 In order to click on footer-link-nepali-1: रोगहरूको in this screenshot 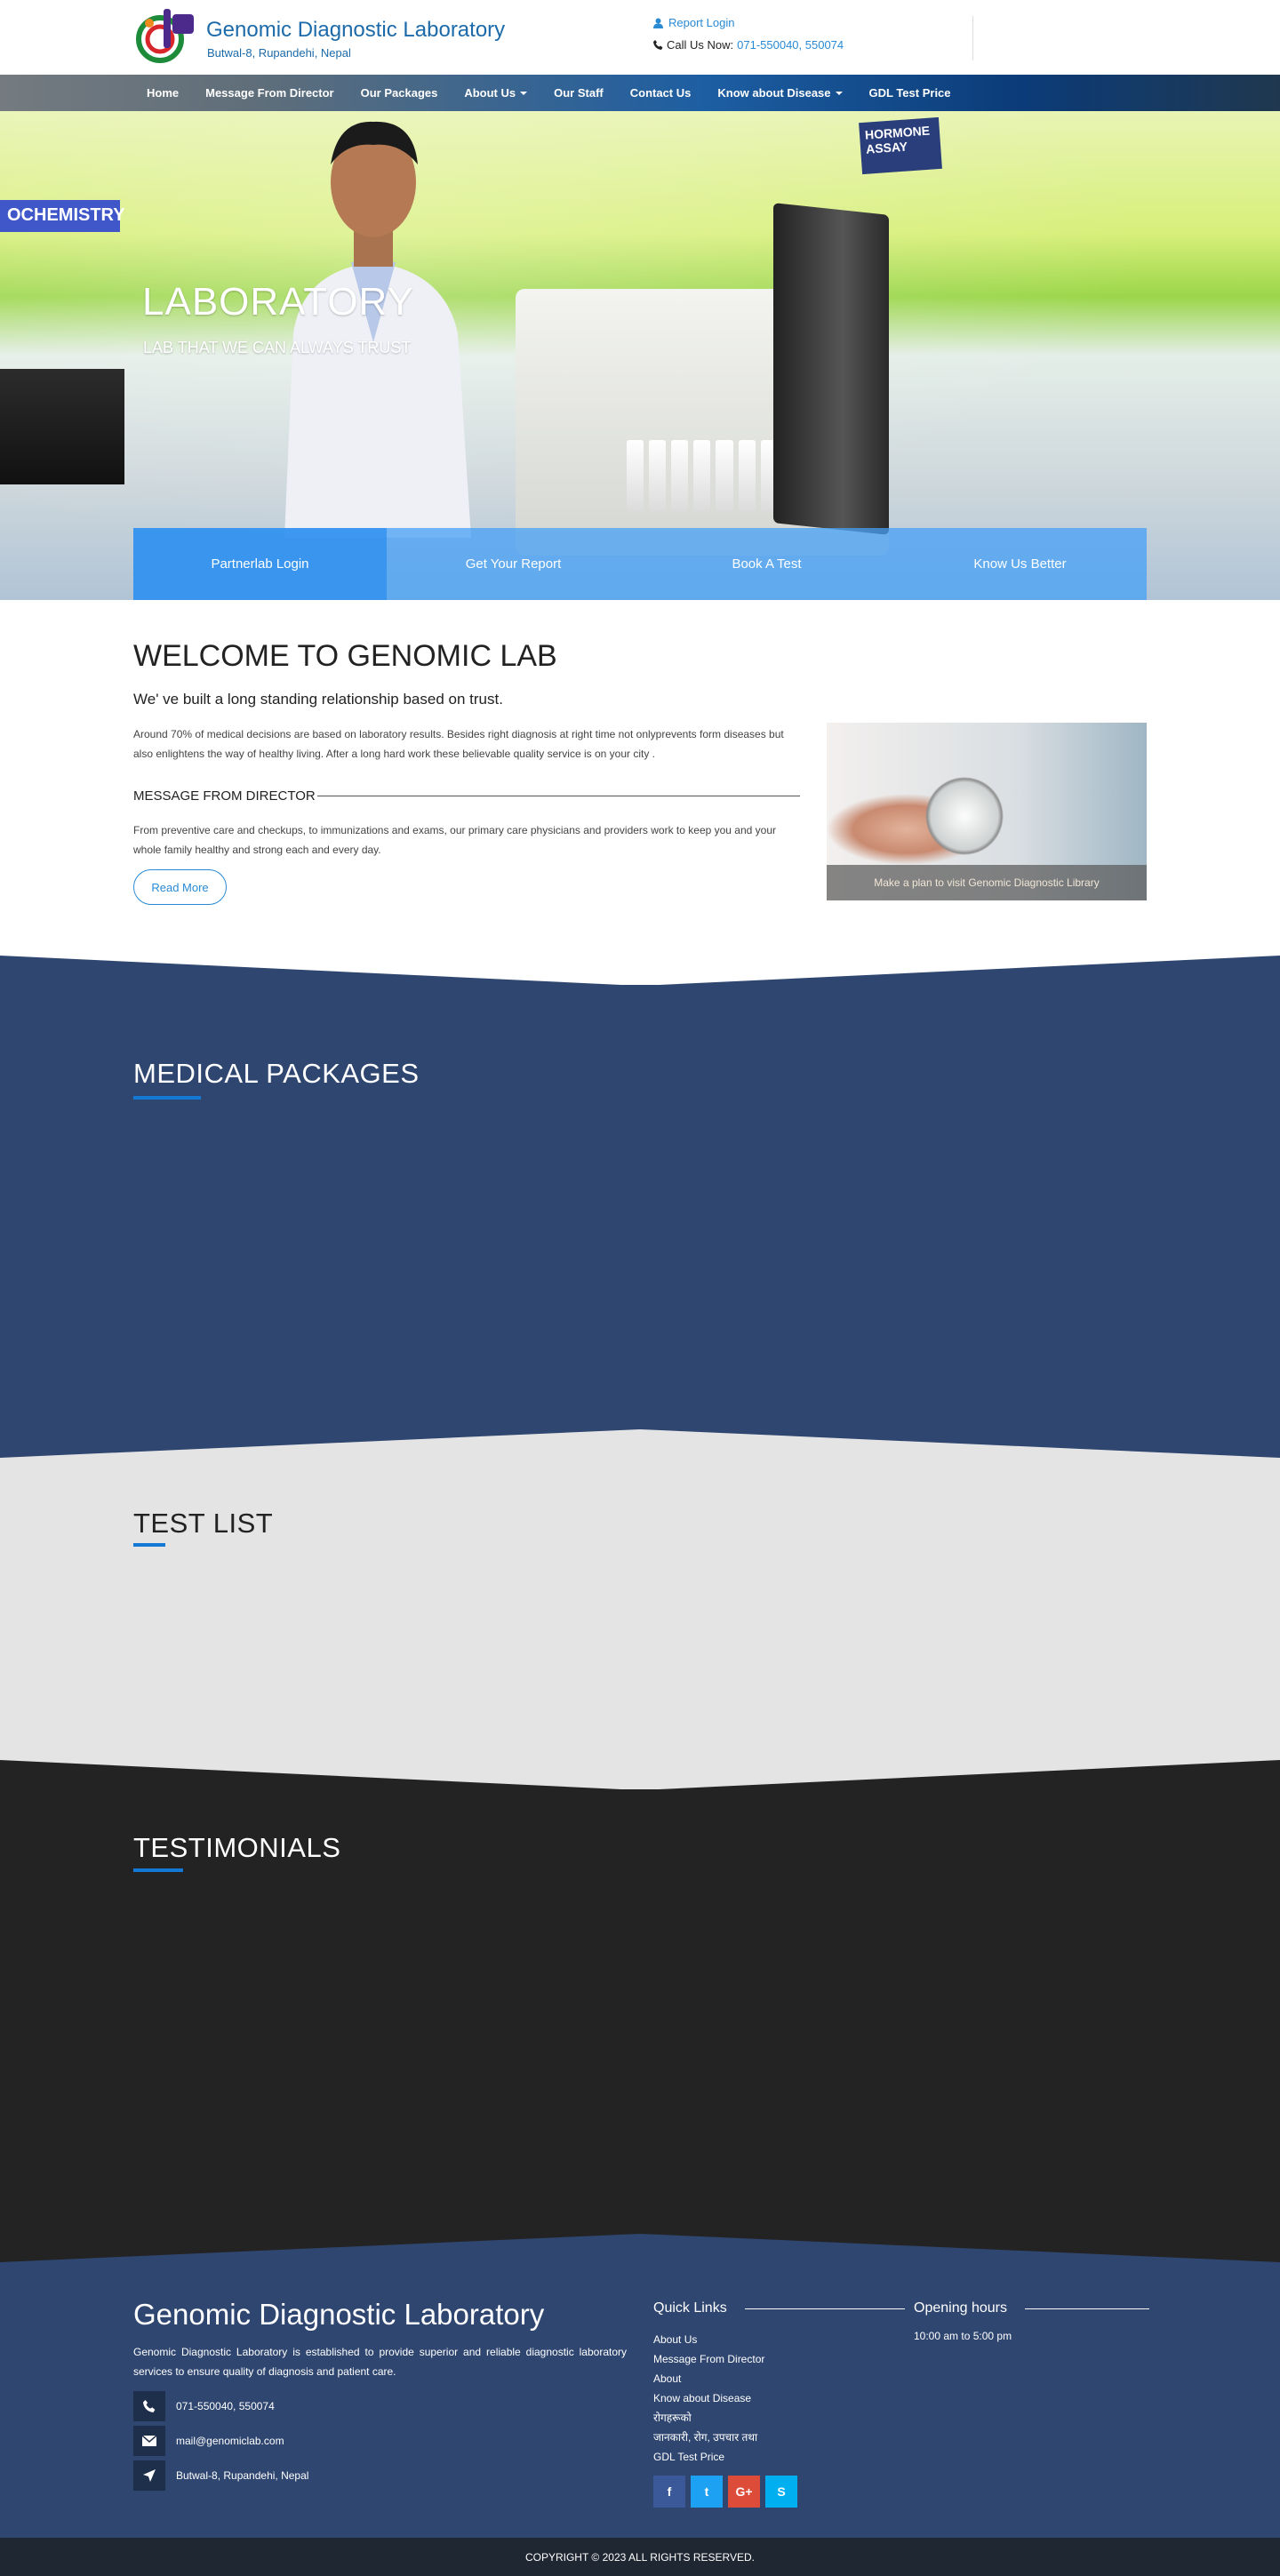, I will do `click(708, 2418)`.